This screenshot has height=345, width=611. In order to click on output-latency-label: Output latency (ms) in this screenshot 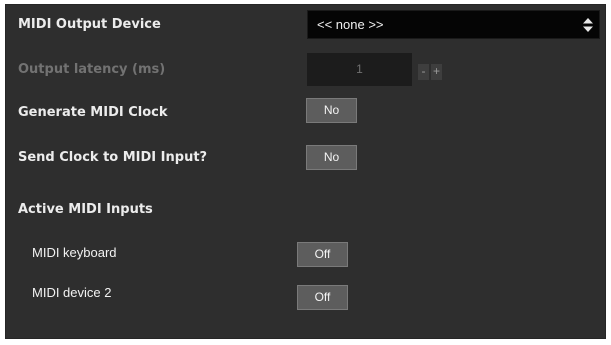, I will do `click(92, 69)`.